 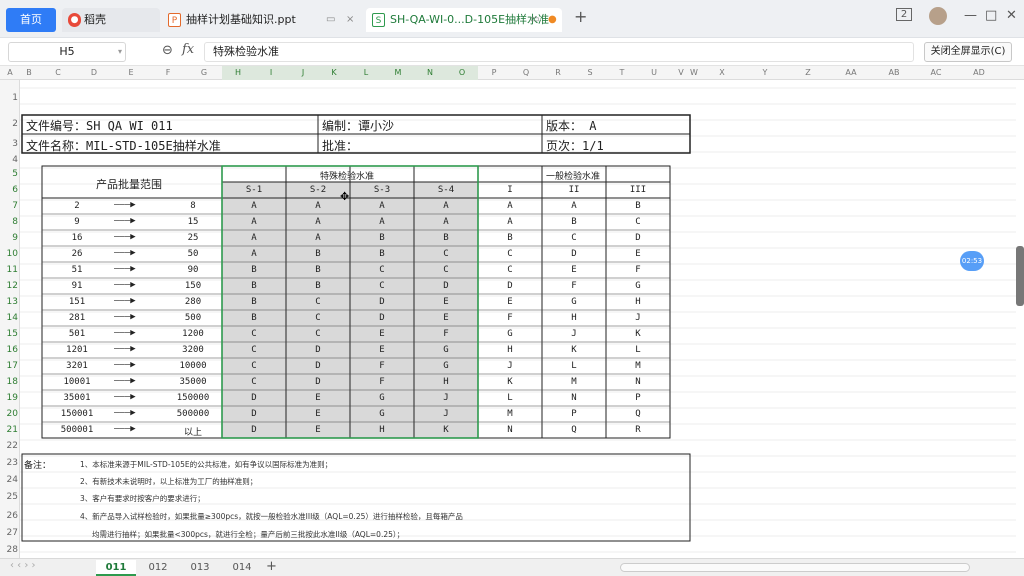 What do you see at coordinates (116, 568) in the screenshot?
I see `sheet-tab-011: 011` at bounding box center [116, 568].